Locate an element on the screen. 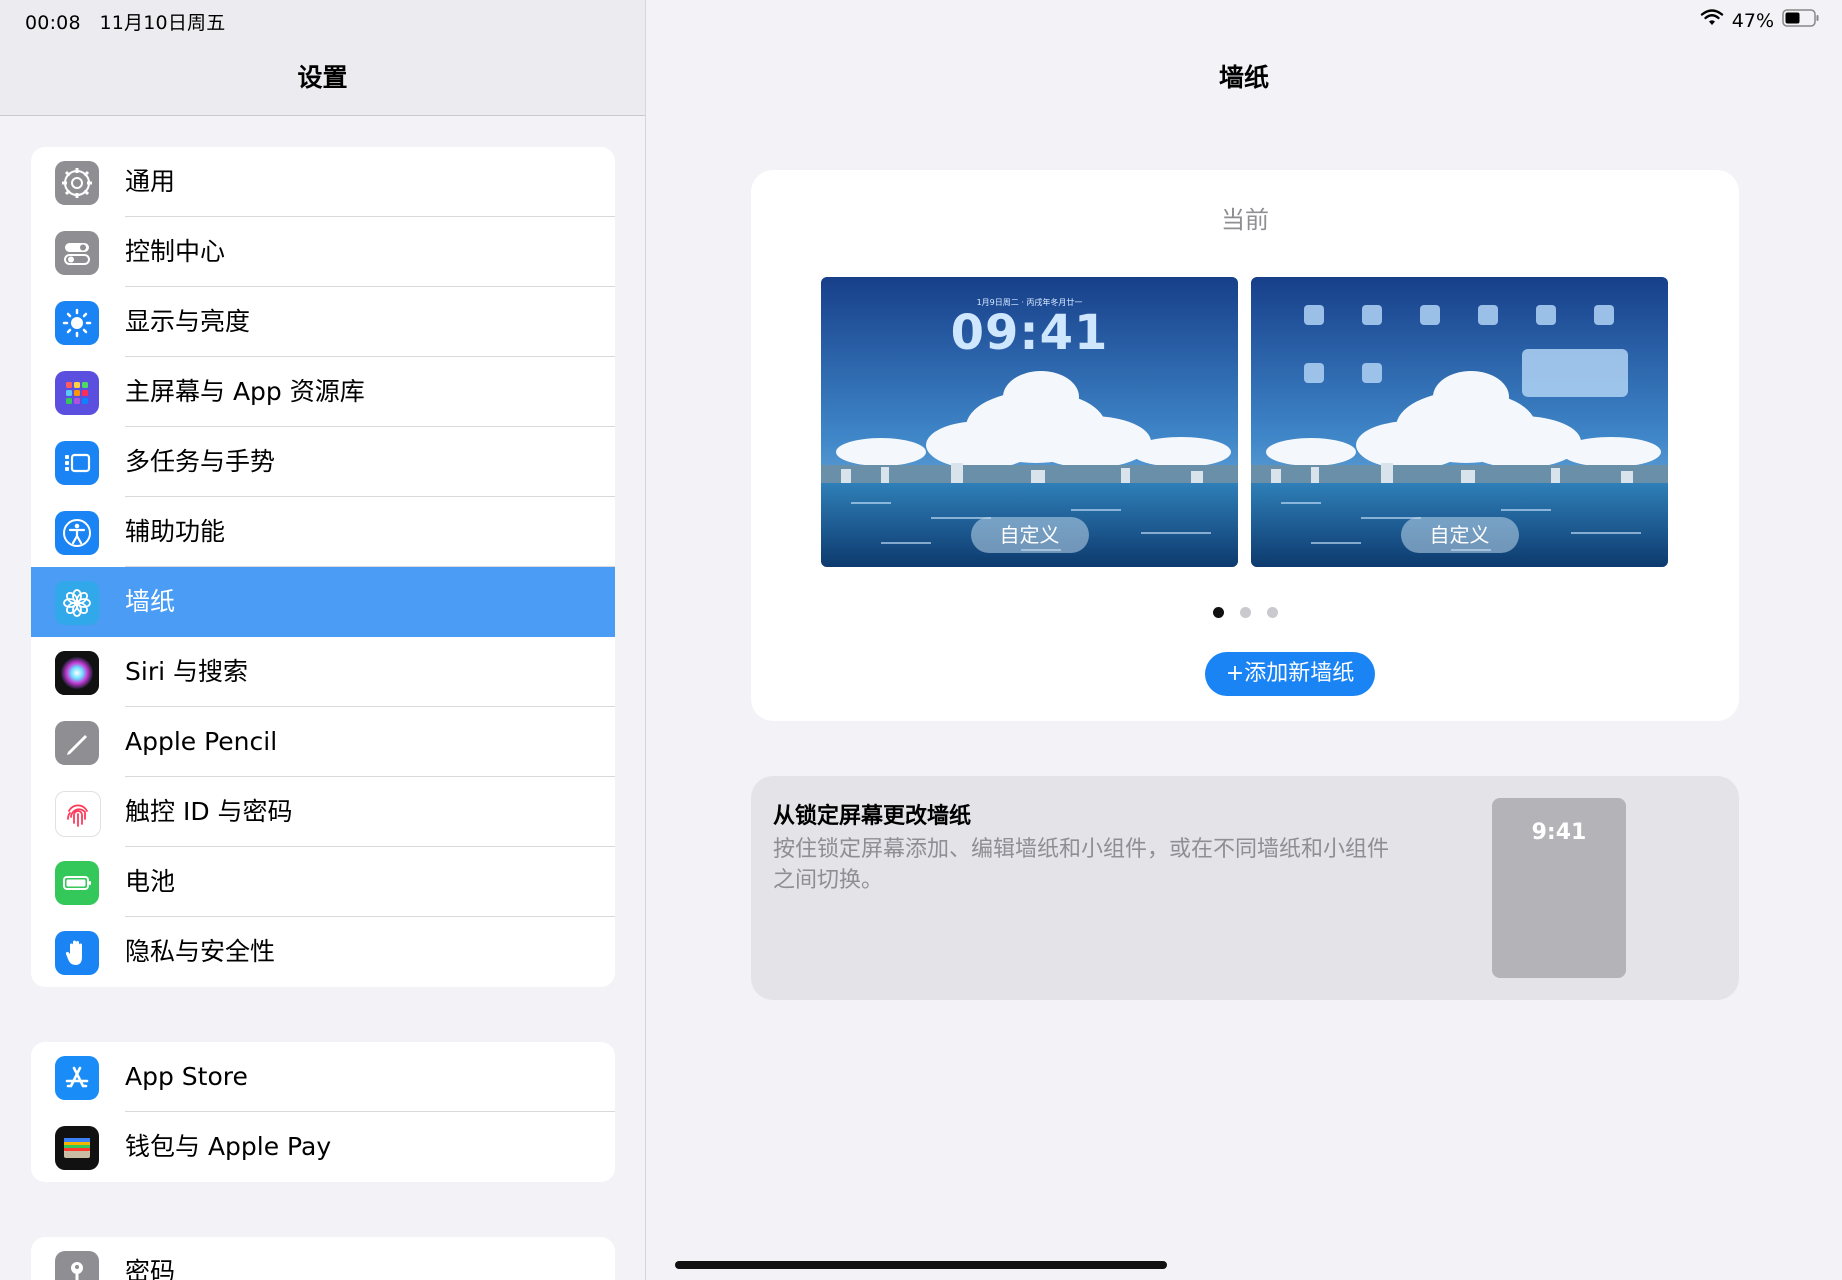 This screenshot has width=1842, height=1280. gear-icon is located at coordinates (77, 183).